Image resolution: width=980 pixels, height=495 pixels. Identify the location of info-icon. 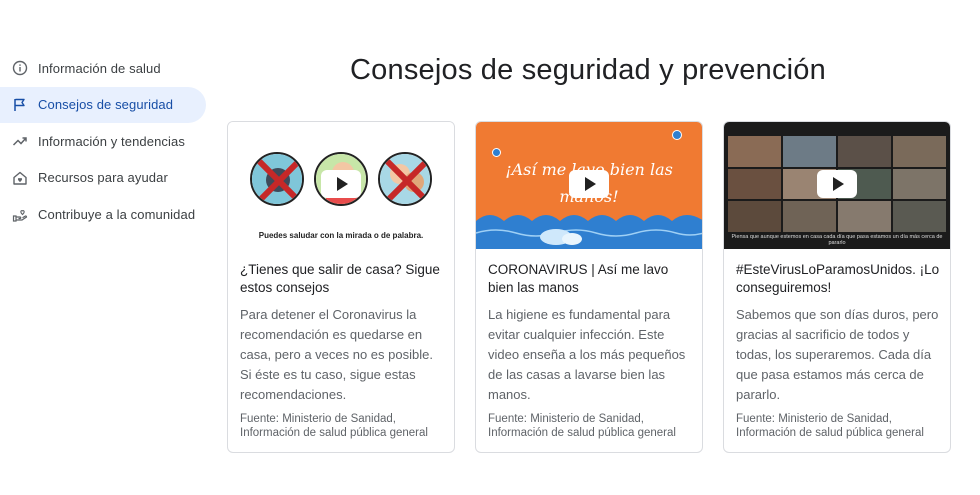
(20, 68).